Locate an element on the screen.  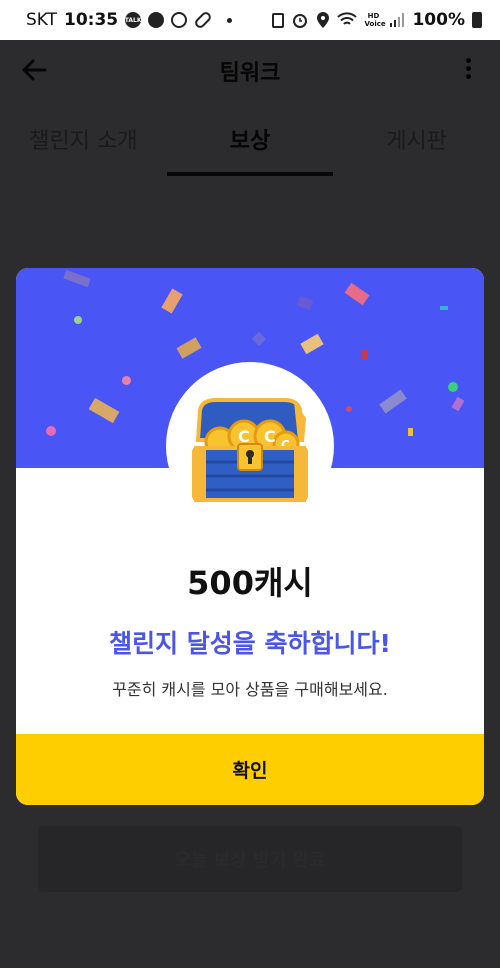
alarm-icon is located at coordinates (300, 21).